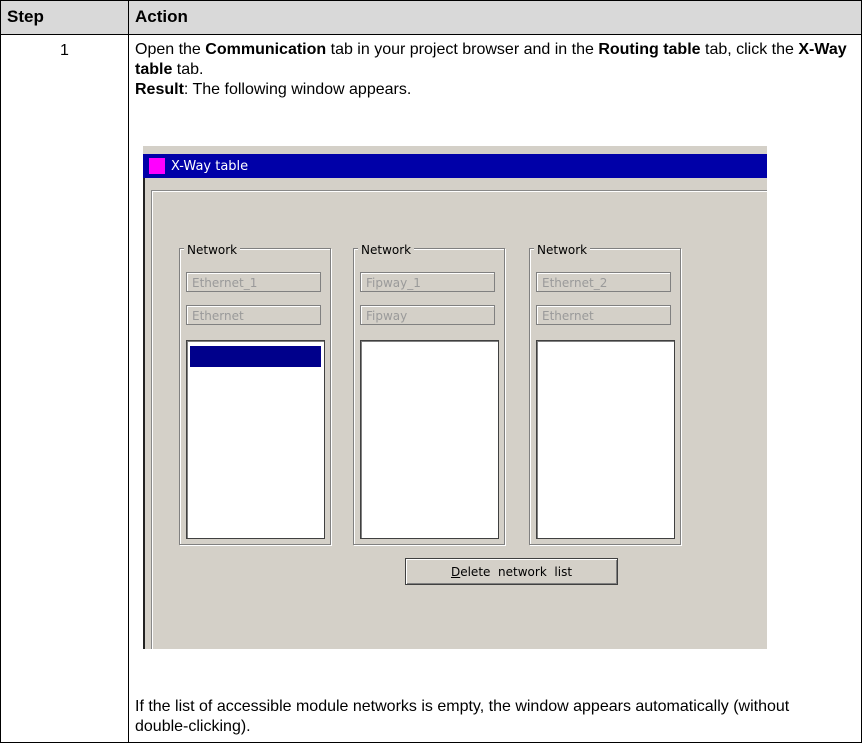  Describe the element at coordinates (253, 282) in the screenshot. I see `network-name-field: Ethernet_1` at that location.